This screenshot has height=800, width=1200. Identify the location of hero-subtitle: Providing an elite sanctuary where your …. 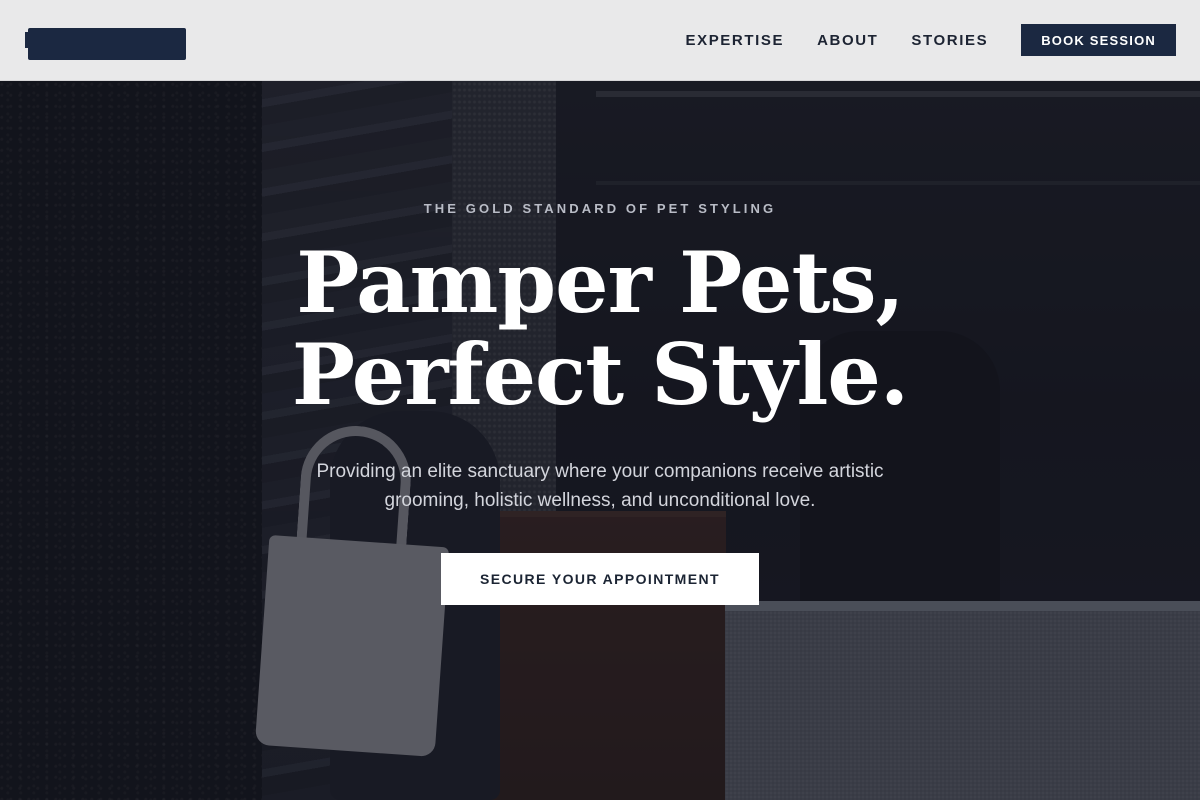
(600, 486).